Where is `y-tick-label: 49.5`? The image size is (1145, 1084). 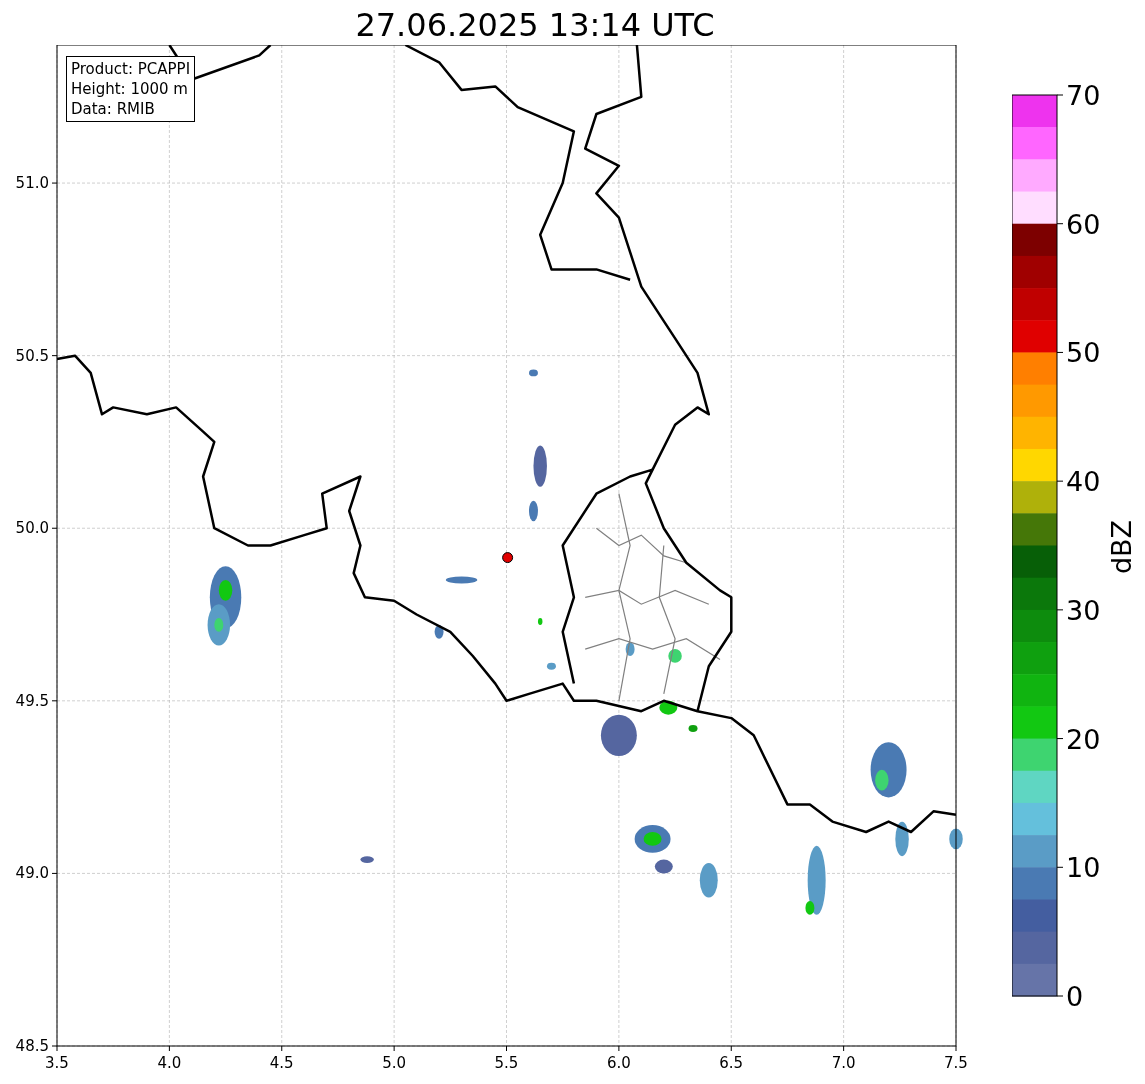
y-tick-label: 49.5 is located at coordinates (32, 700).